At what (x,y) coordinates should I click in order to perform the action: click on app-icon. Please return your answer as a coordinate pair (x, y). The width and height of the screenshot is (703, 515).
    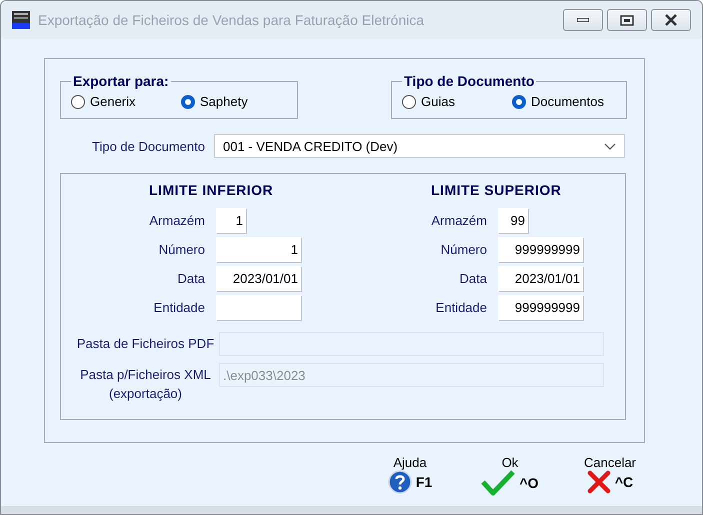
    Looking at the image, I should click on (21, 20).